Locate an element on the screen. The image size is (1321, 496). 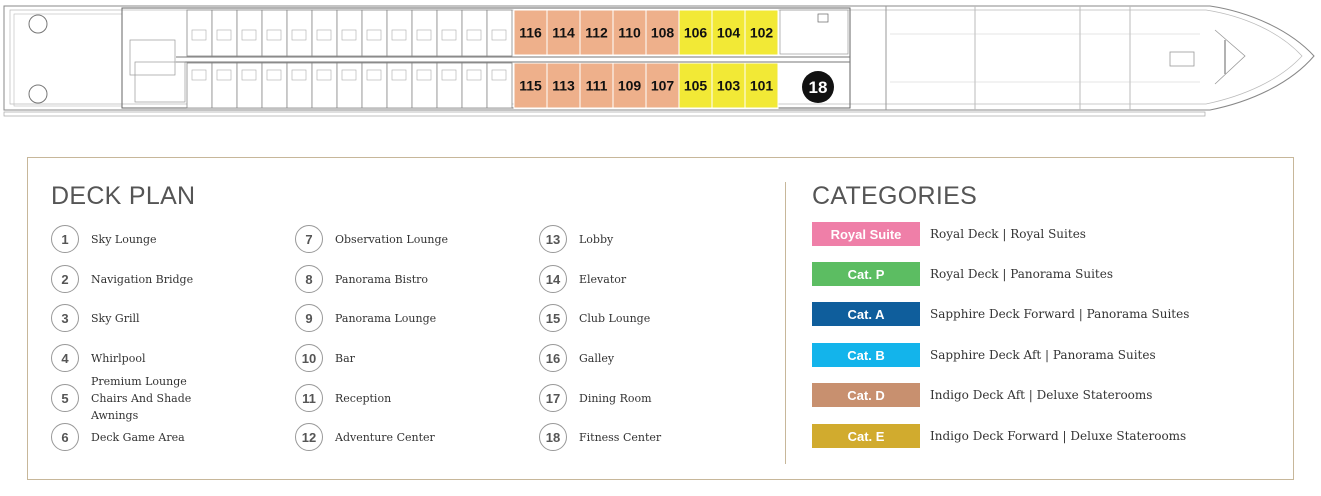
cabin-number: 110 is located at coordinates (629, 33).